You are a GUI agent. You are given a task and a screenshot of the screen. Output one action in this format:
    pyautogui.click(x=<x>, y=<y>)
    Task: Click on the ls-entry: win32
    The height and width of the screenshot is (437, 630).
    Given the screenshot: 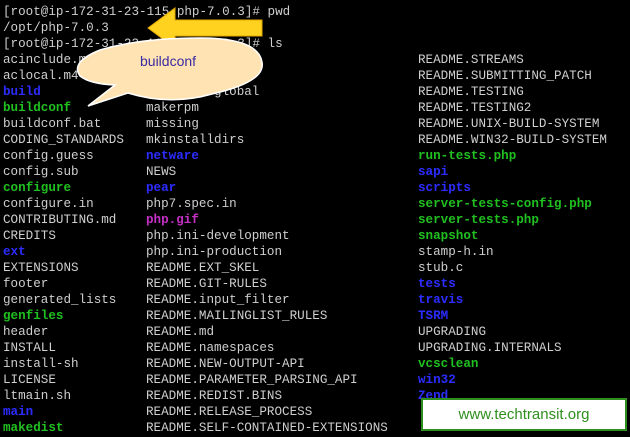 What is the action you would take?
    pyautogui.click(x=437, y=380)
    